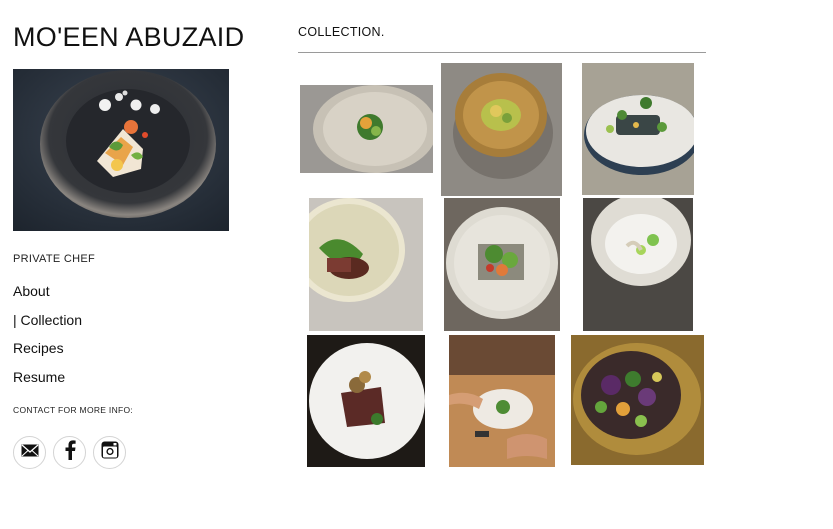 Image resolution: width=833 pixels, height=529 pixels. I want to click on site-title: MO'EEN ABUZAID, so click(128, 37).